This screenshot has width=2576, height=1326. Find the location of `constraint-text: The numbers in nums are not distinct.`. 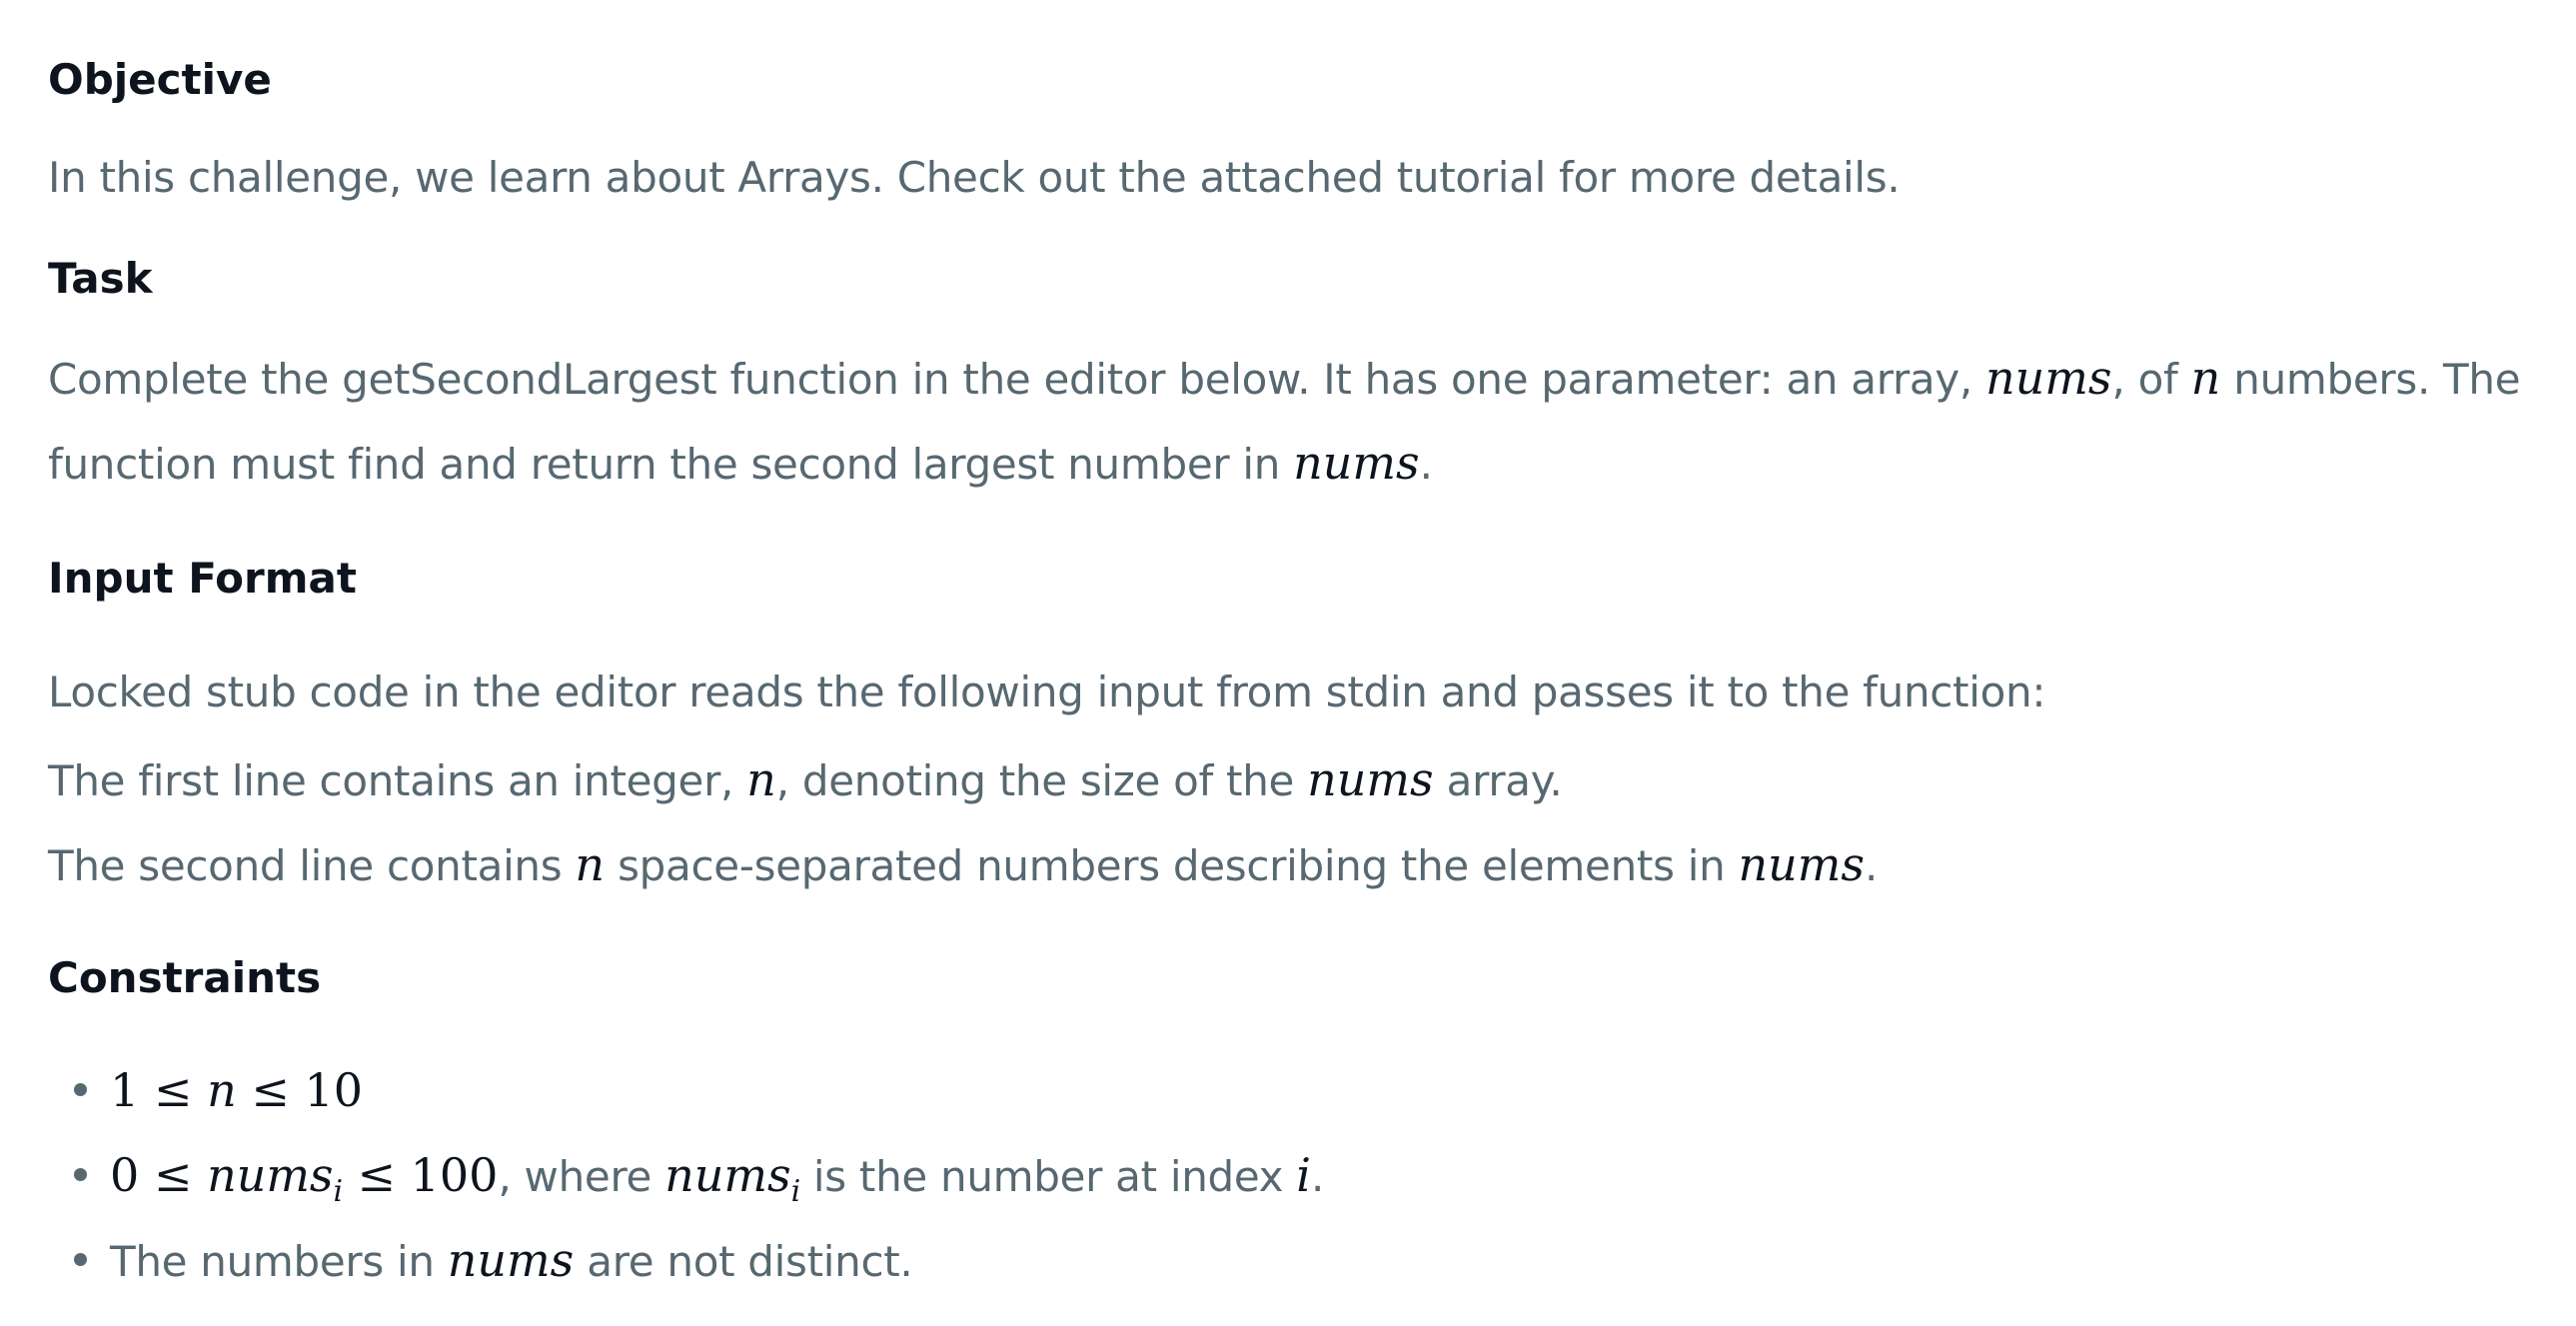

constraint-text: The numbers in nums are not distinct. is located at coordinates (511, 1261).